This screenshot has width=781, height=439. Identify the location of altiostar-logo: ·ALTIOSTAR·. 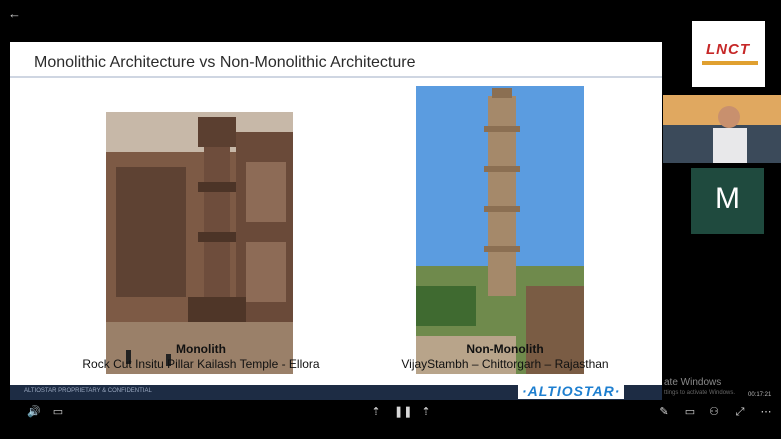
(571, 391).